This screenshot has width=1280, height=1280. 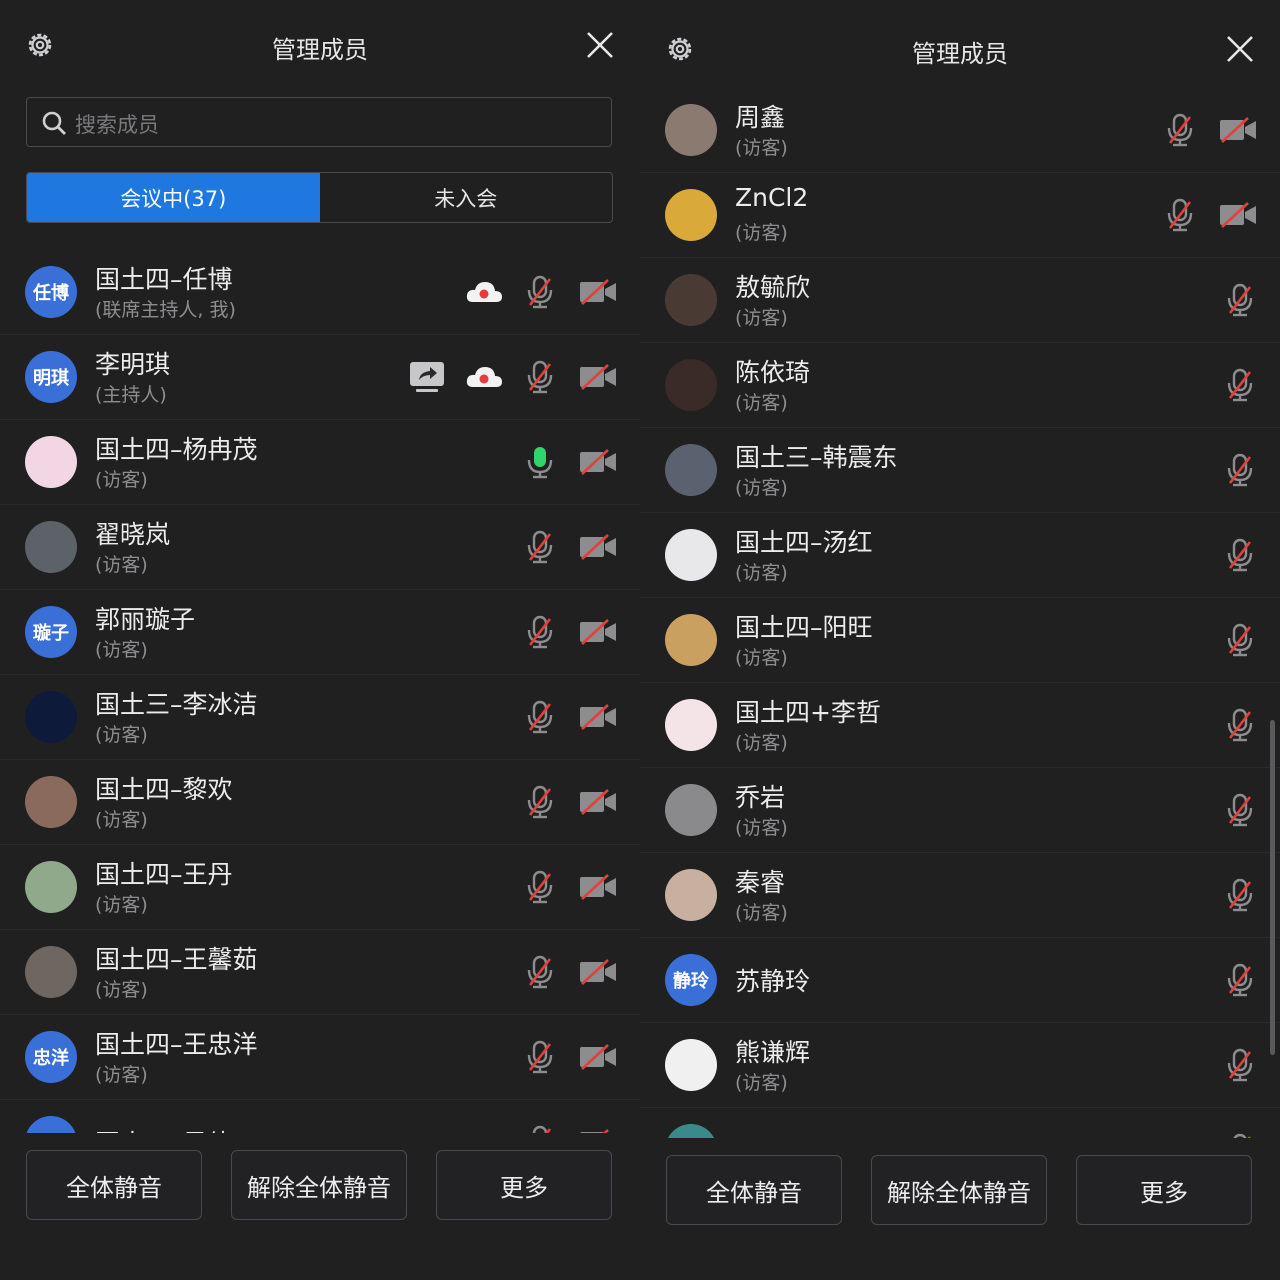 What do you see at coordinates (960, 895) in the screenshot?
I see `list-item: 秦睿 (访客)` at bounding box center [960, 895].